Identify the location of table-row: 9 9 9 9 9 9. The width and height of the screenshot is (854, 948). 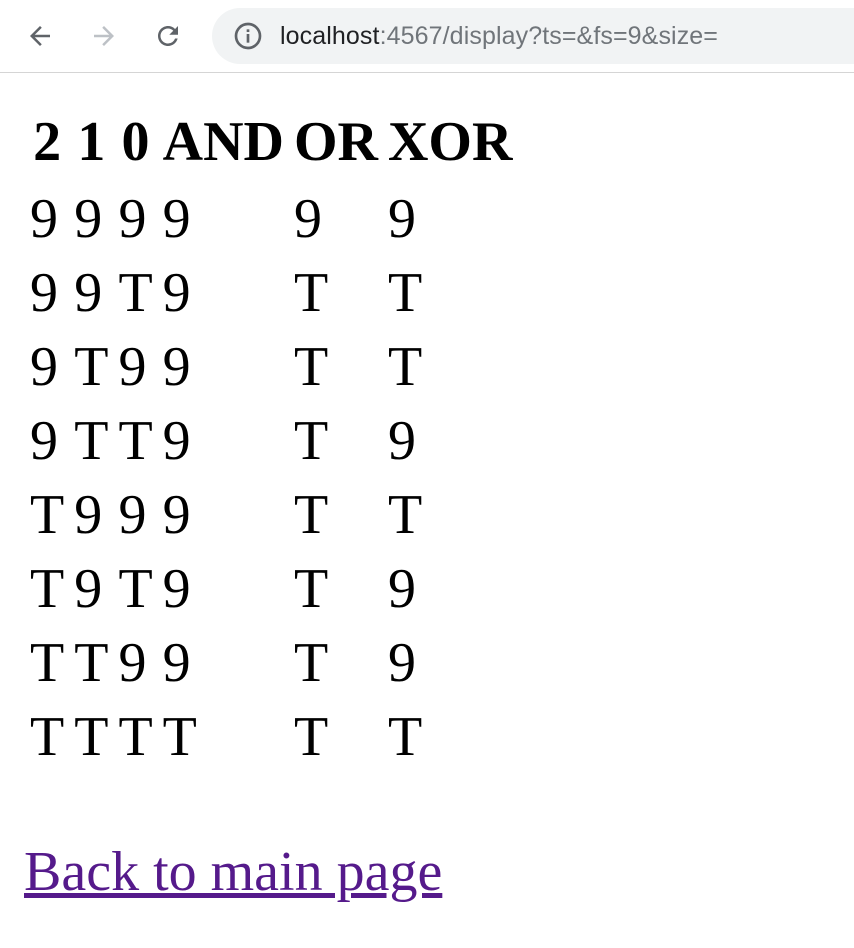
(271, 219).